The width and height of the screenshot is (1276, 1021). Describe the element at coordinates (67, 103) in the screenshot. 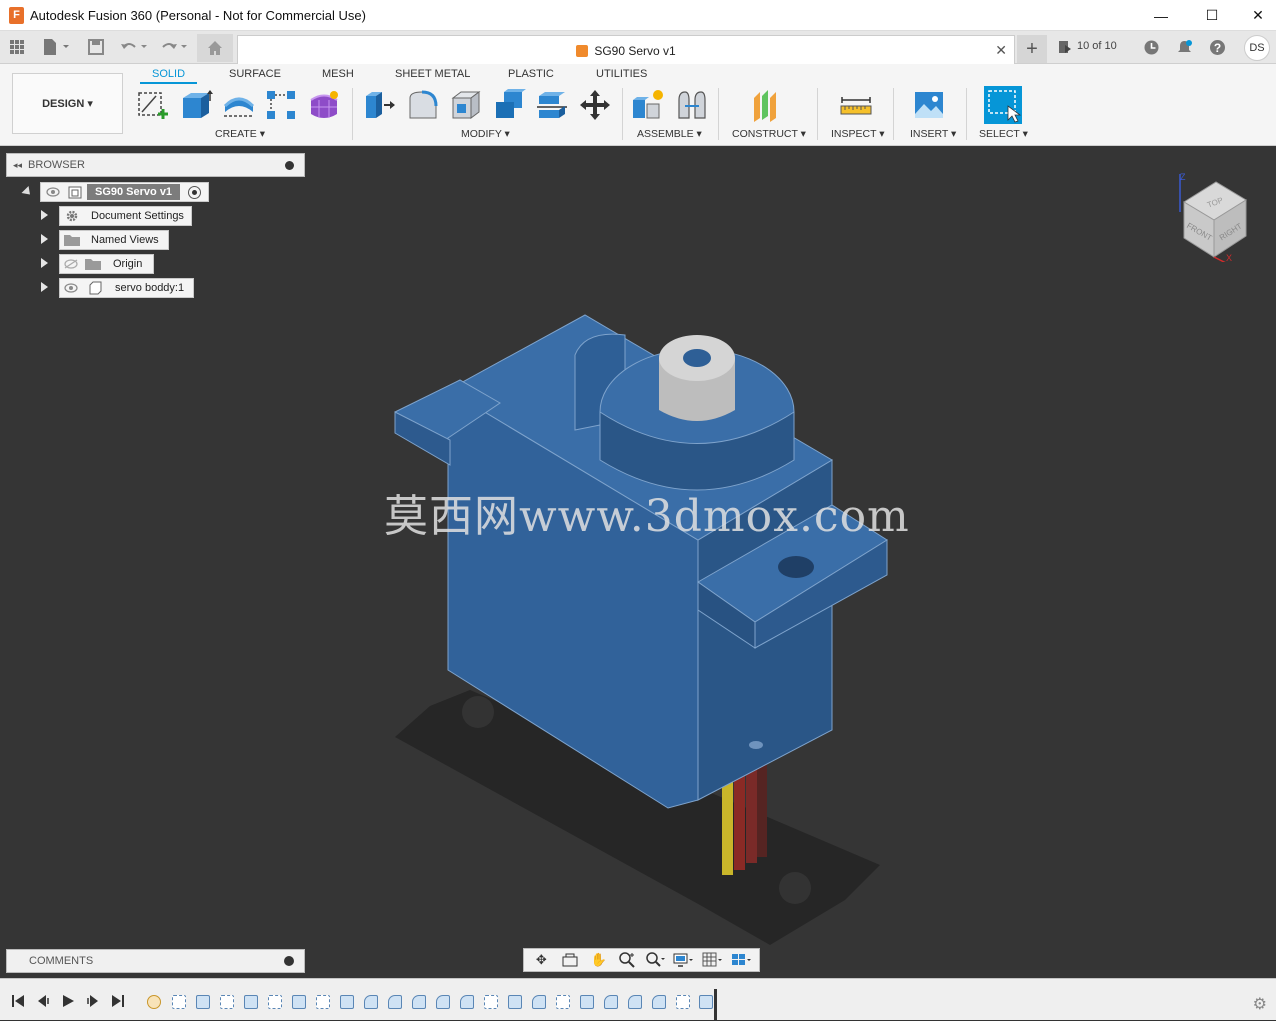

I see `workspace-switcher-button: DESIGN ▾` at that location.